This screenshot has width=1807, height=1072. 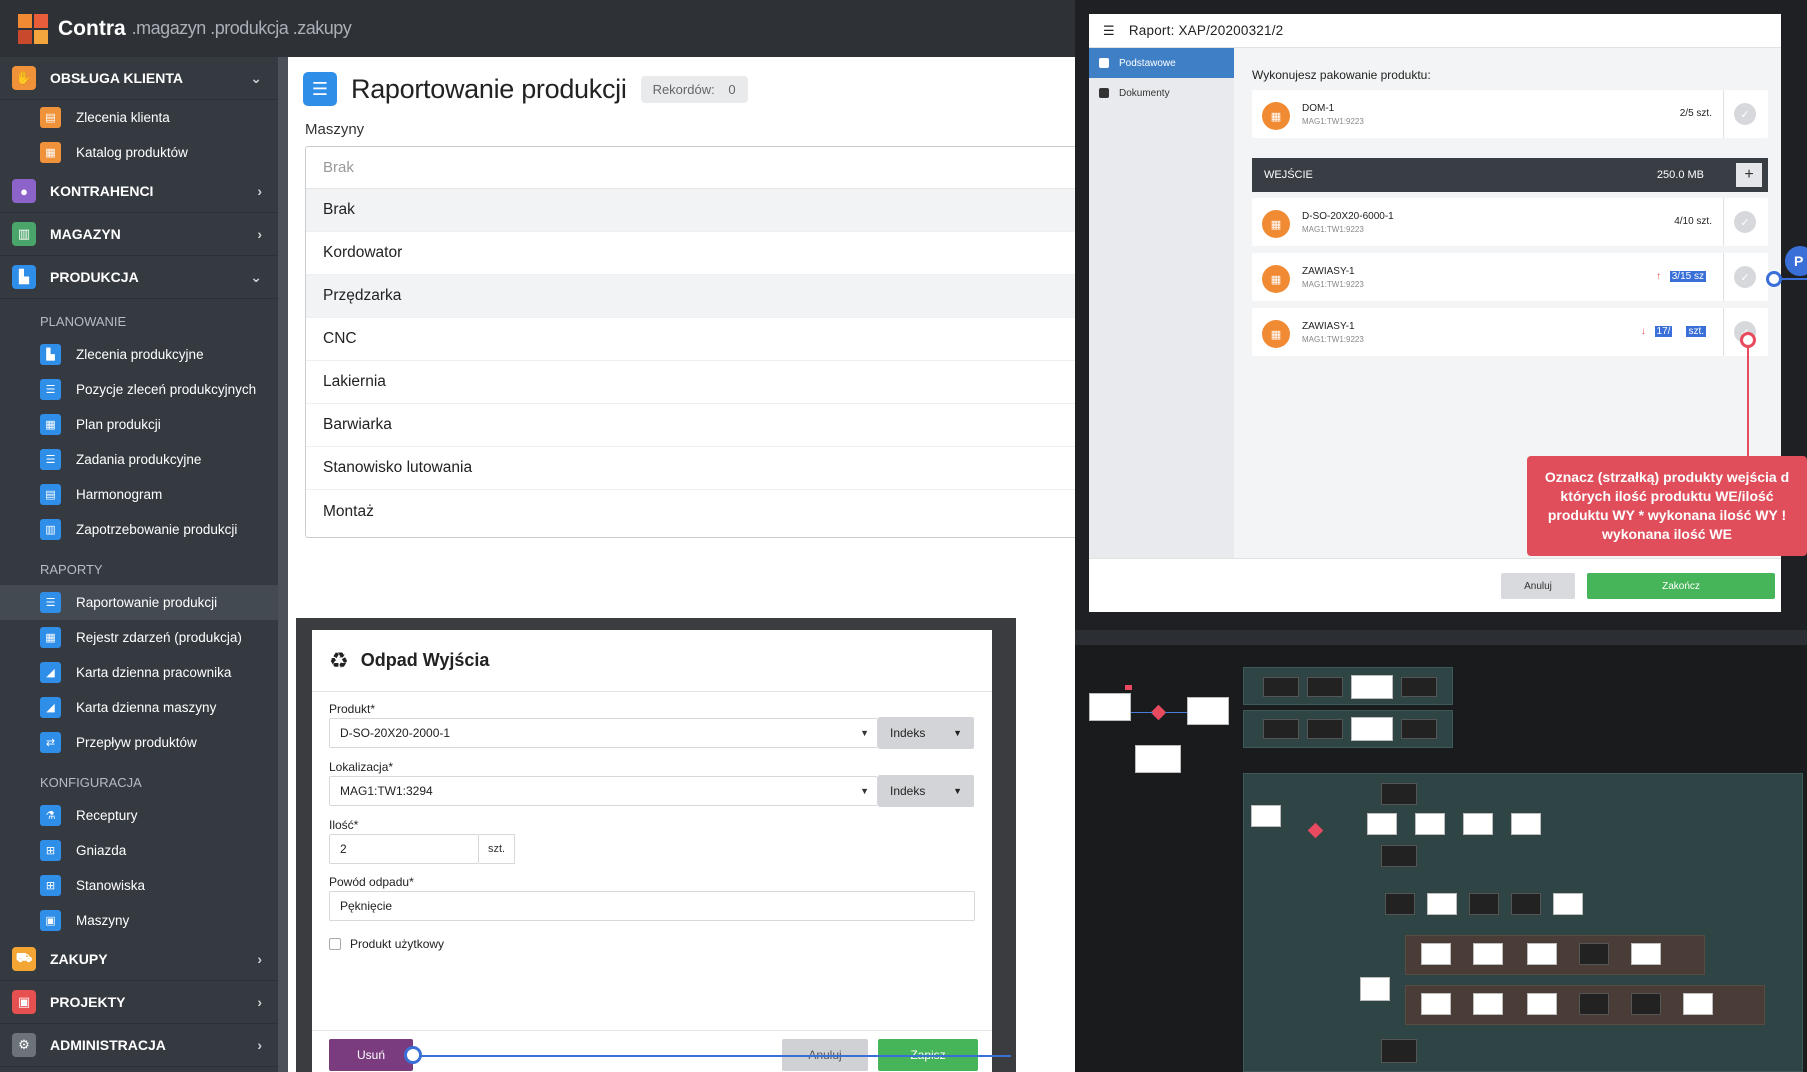 What do you see at coordinates (139, 602) in the screenshot?
I see `sidebar-item-production-reporting: ☰ Raportowanie produkcji` at bounding box center [139, 602].